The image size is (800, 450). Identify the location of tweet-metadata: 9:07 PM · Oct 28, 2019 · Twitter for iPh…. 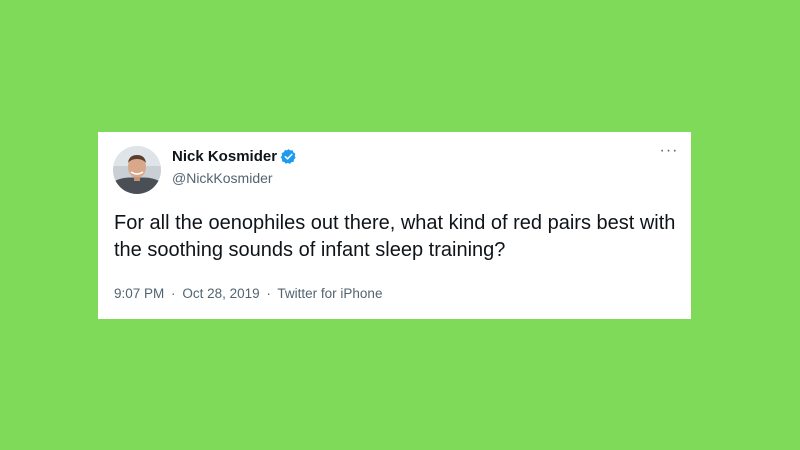
(248, 293).